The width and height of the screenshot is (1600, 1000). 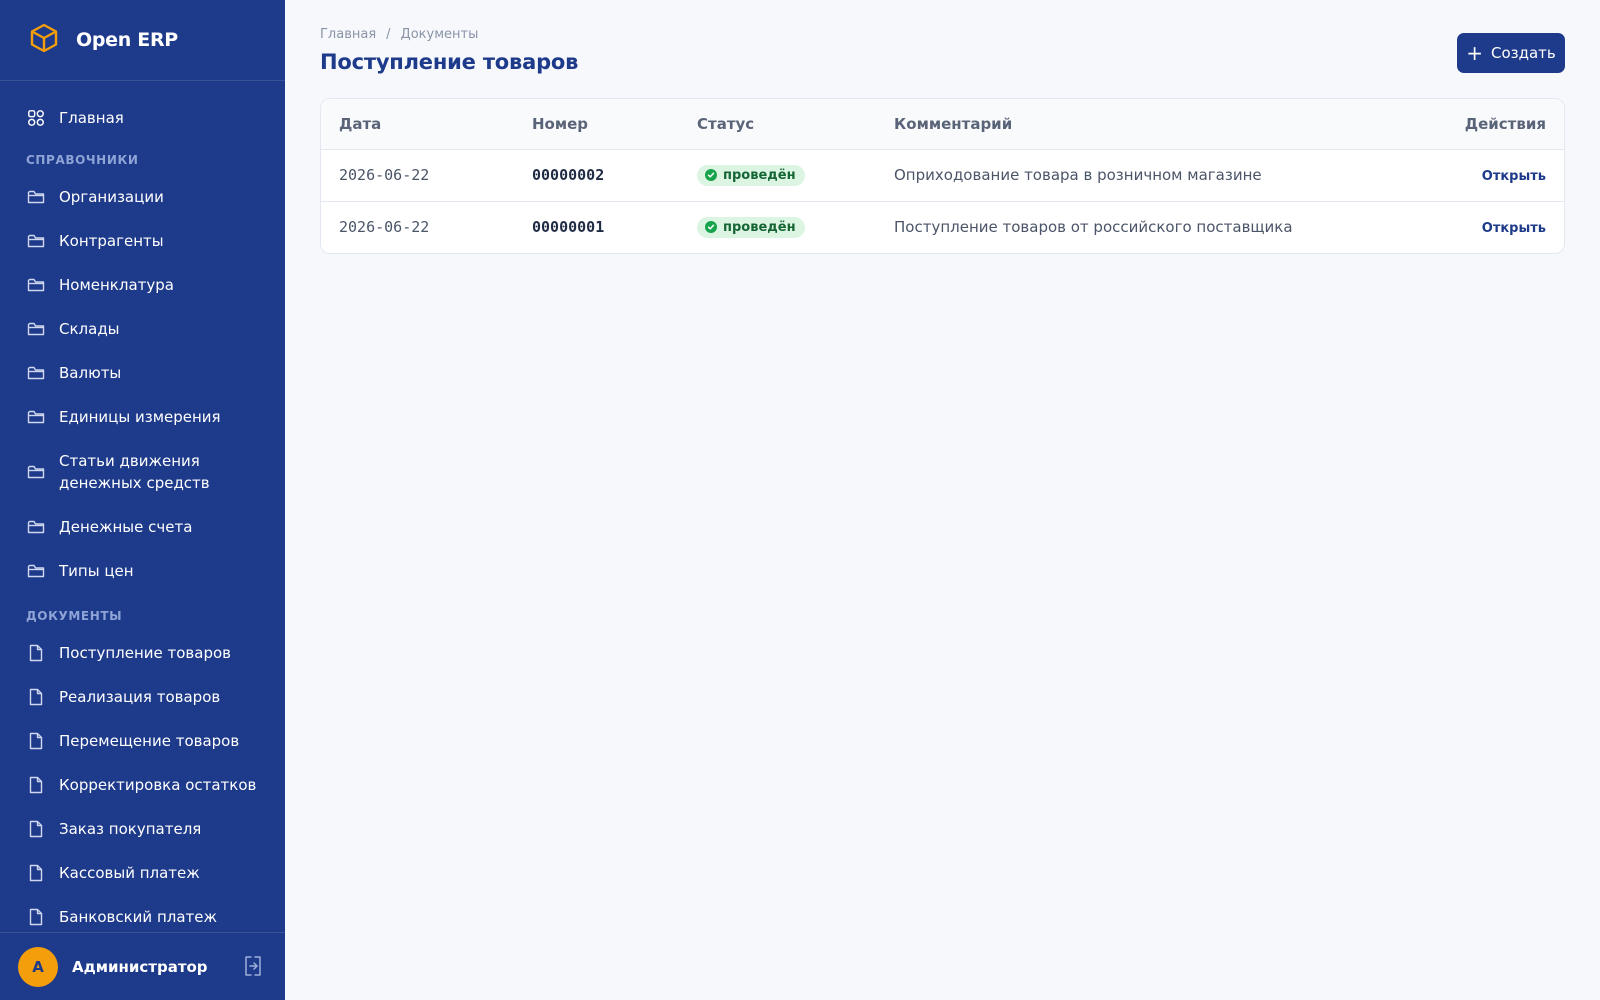 I want to click on sidebar-item-label: Склады, so click(x=89, y=329).